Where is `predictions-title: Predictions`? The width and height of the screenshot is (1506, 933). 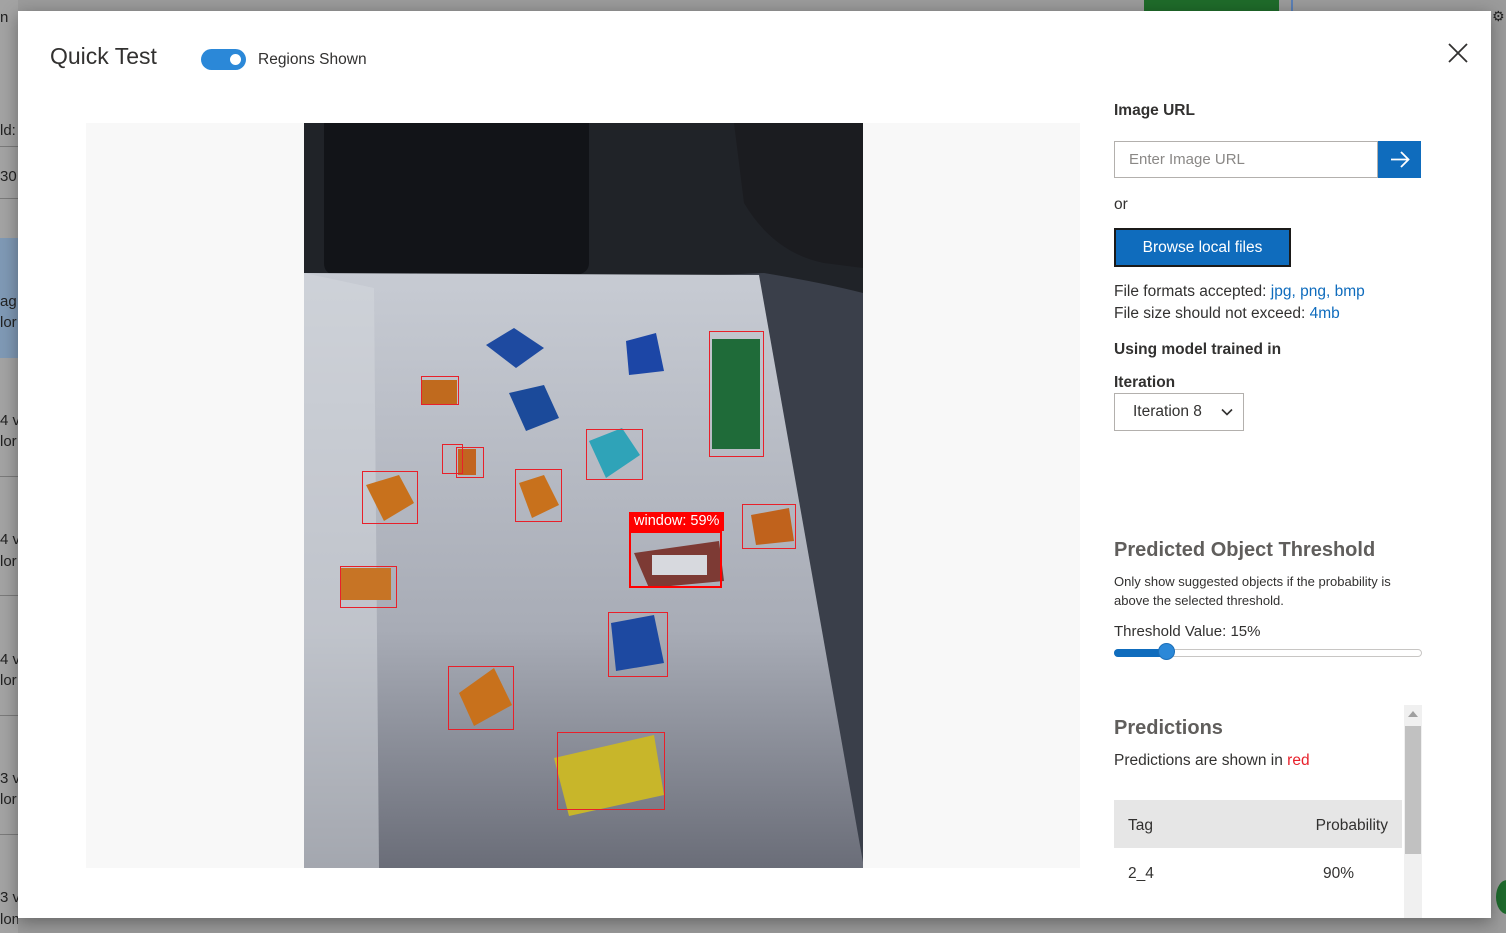 predictions-title: Predictions is located at coordinates (1168, 728).